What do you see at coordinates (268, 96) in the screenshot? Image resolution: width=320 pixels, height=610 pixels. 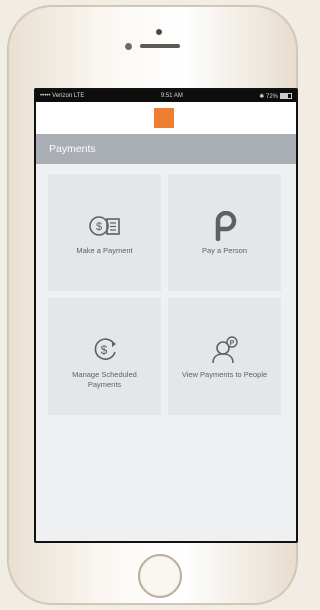 I see `battery-percent: ✱ 72%` at bounding box center [268, 96].